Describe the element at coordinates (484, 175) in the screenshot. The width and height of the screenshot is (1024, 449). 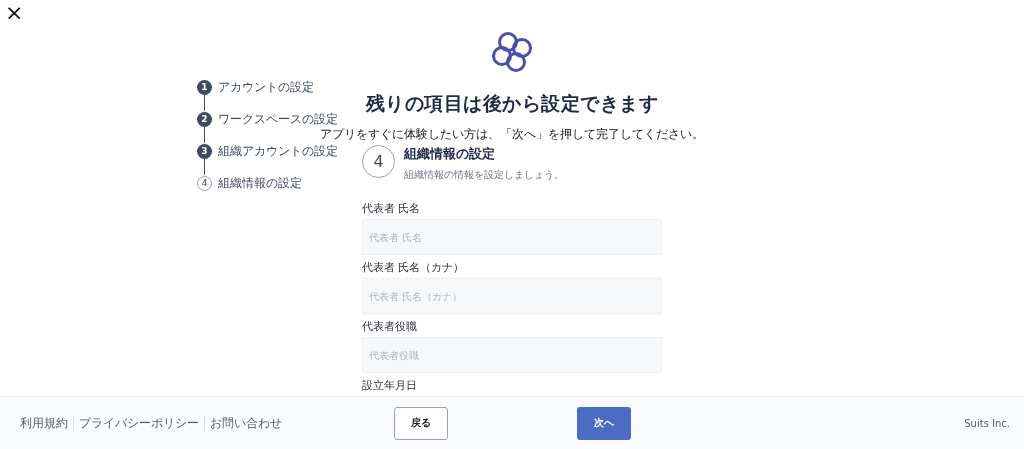
I see `section-description: 組織情報の情報を設定しましょう。` at that location.